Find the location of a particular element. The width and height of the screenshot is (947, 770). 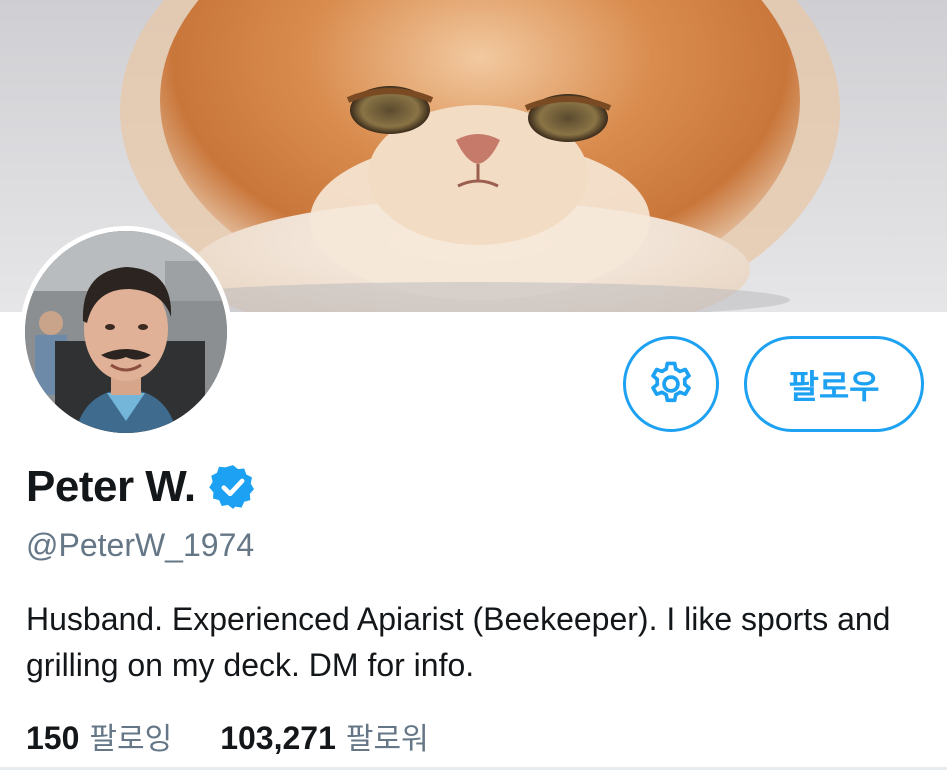

following-label: 팔로잉 is located at coordinates (131, 739).